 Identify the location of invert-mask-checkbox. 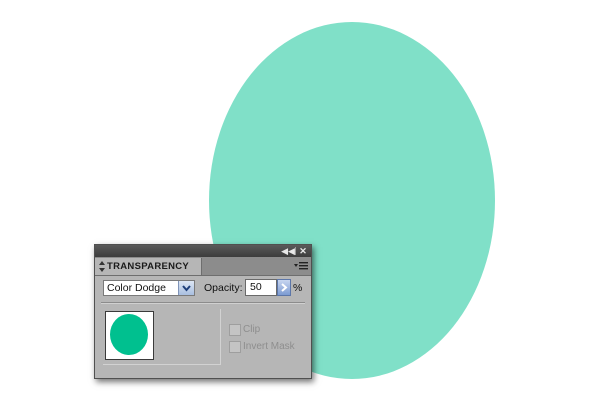
(235, 347).